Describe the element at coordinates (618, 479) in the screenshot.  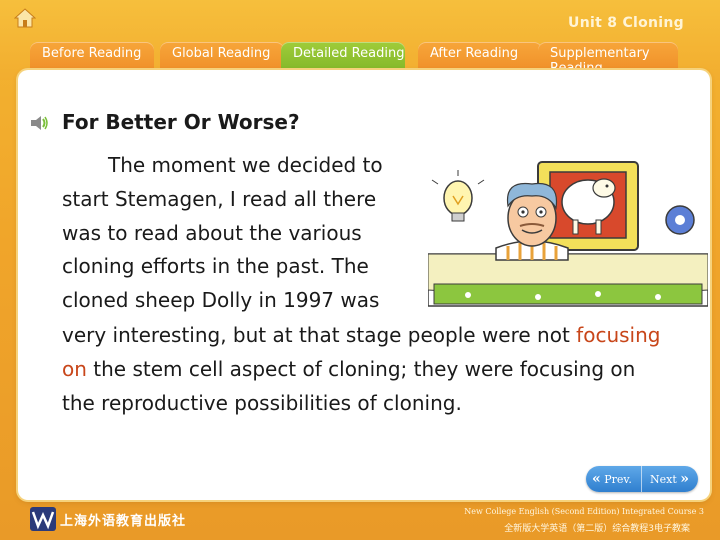
I see `prev-label: Prev.` at that location.